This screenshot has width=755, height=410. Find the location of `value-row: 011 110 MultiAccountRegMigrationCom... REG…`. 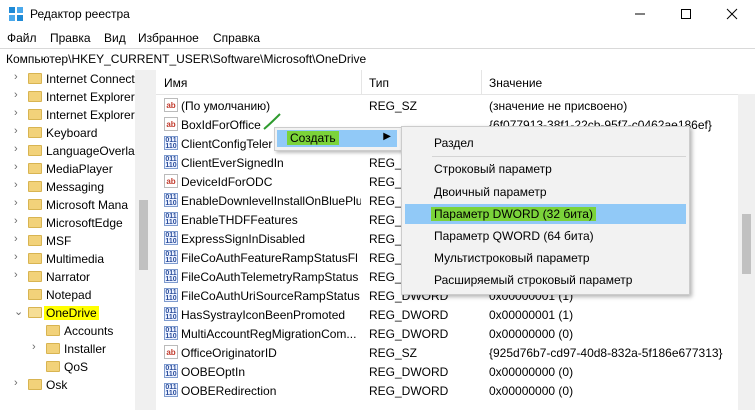

value-row: 011 110 MultiAccountRegMigrationCom... REG… is located at coordinates (455, 333).